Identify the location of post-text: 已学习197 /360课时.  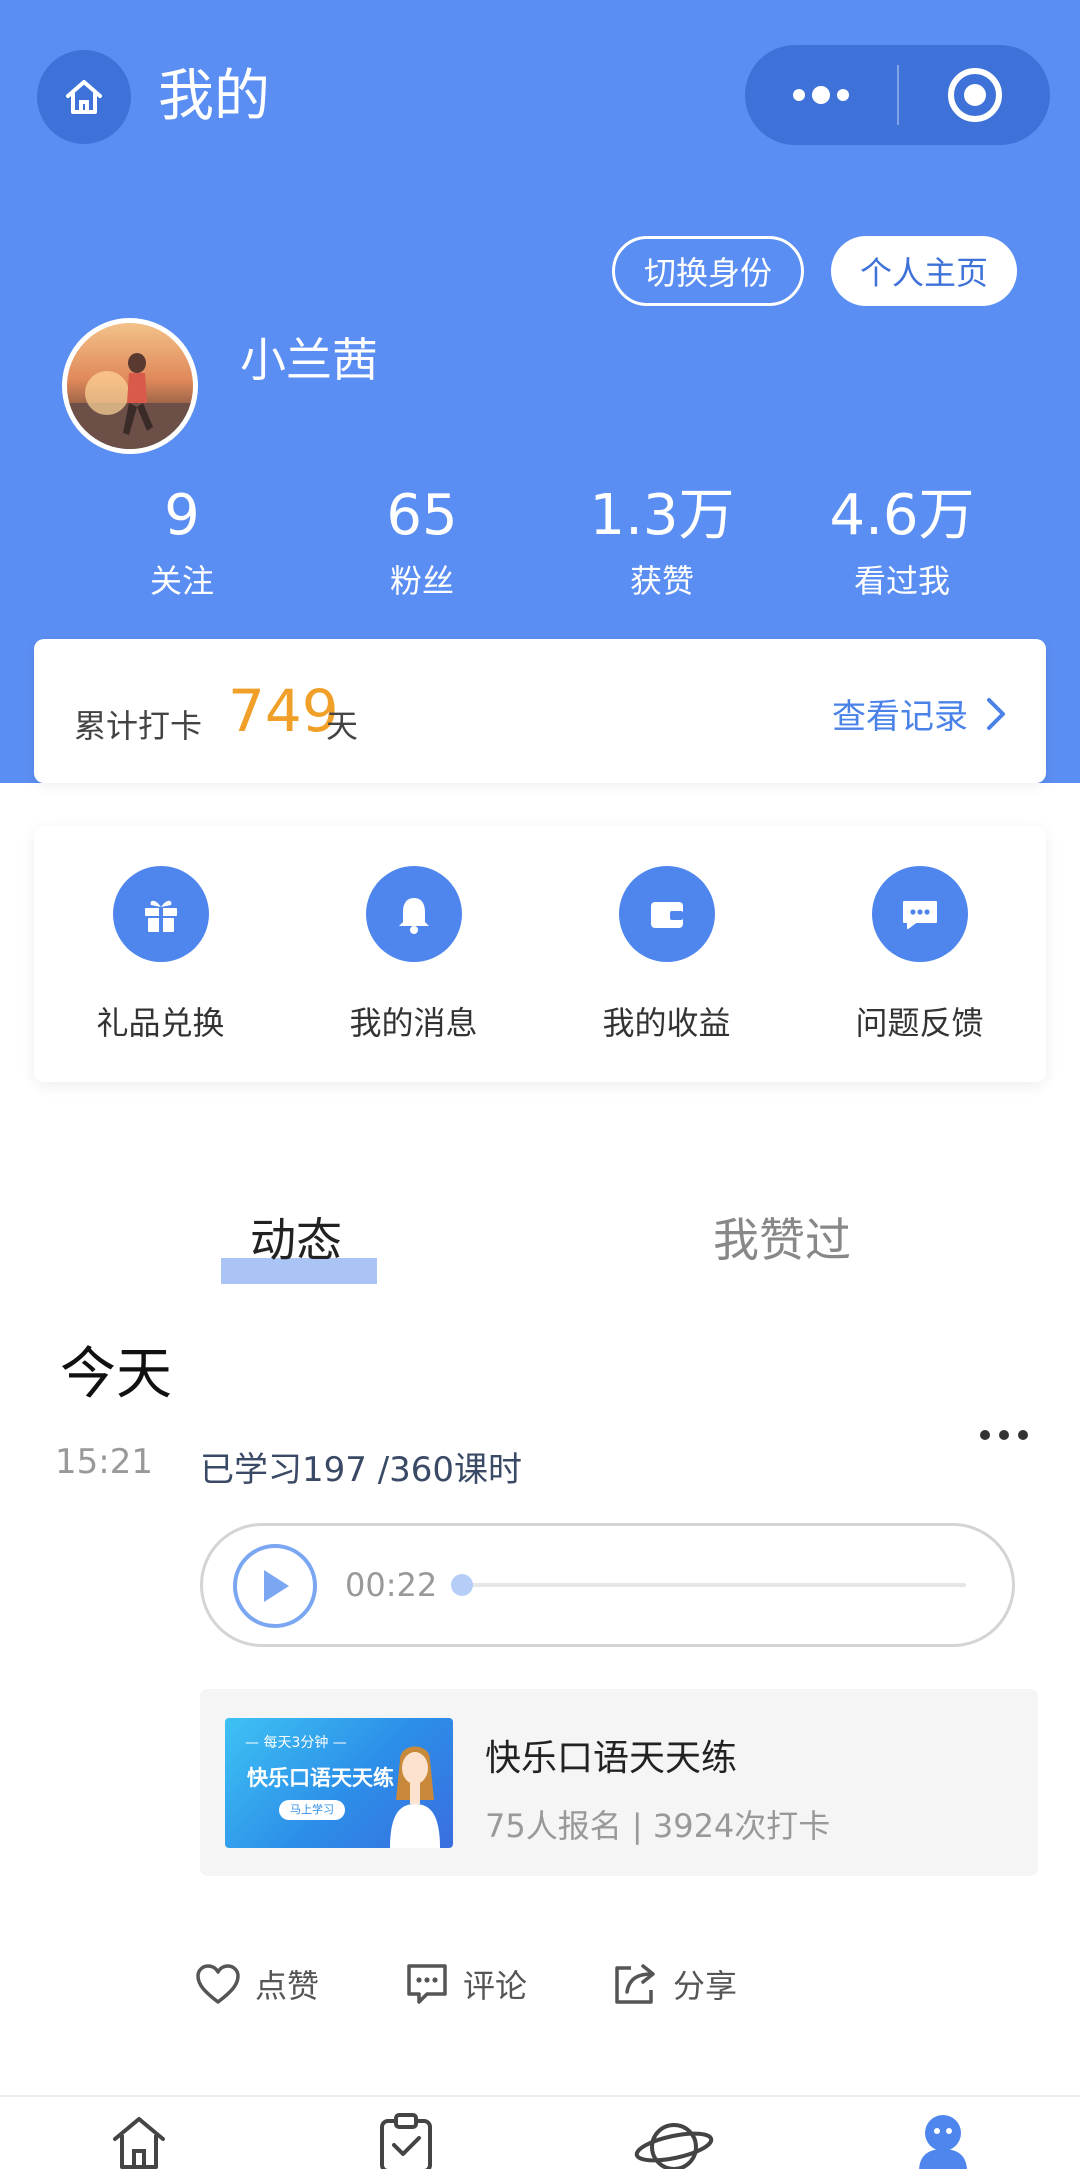
(361, 1470).